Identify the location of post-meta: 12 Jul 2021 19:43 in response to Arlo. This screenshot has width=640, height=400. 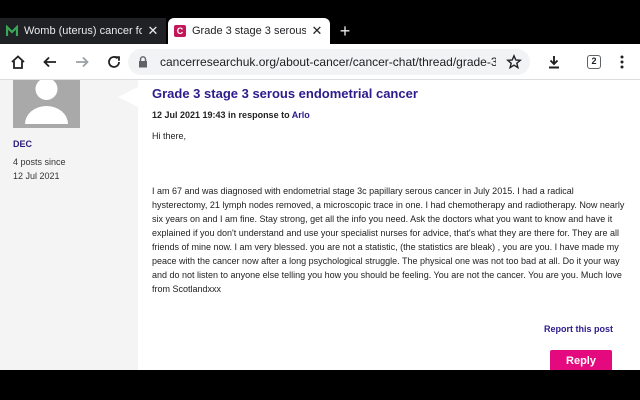
(231, 115).